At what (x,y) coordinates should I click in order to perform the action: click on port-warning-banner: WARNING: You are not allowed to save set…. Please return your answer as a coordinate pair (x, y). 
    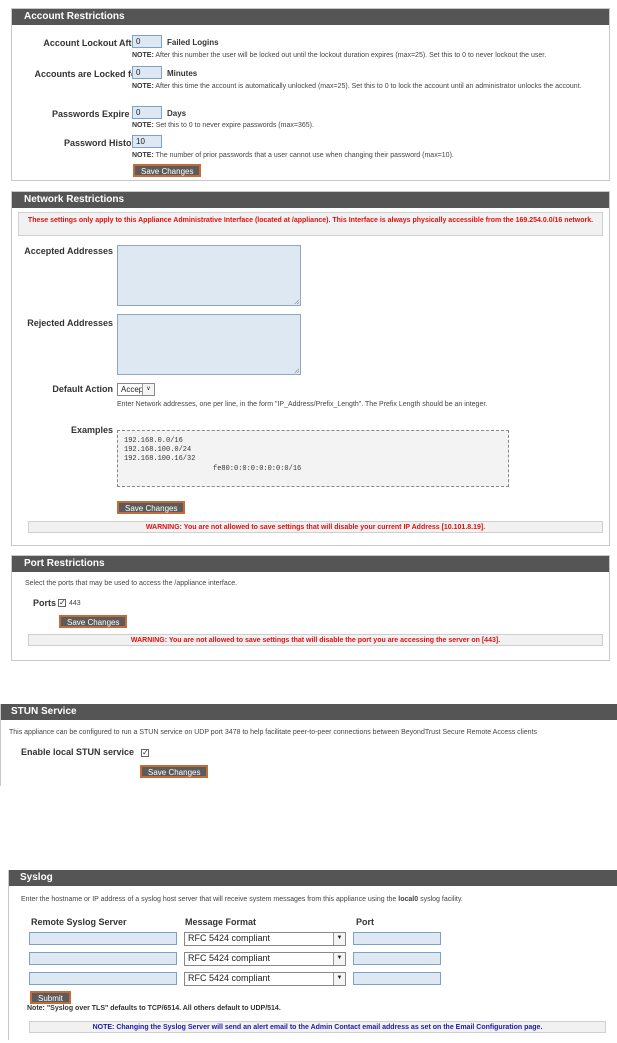
    Looking at the image, I should click on (315, 640).